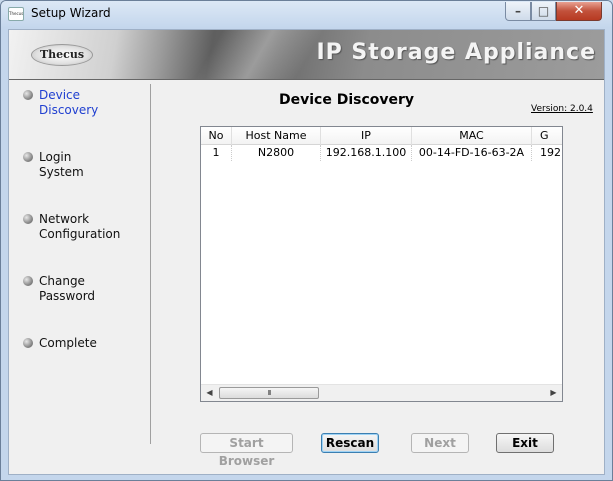  Describe the element at coordinates (562, 109) in the screenshot. I see `version-label: Version: 2.0.4` at that location.